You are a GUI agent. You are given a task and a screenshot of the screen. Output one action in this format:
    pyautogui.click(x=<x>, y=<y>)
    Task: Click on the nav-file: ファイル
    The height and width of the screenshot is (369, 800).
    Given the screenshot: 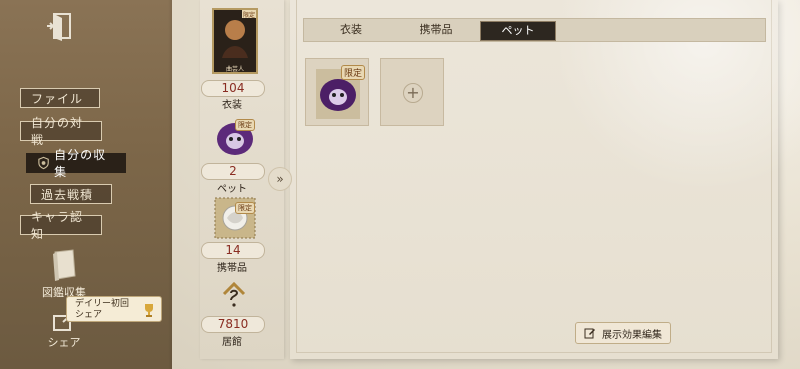 What is the action you would take?
    pyautogui.click(x=60, y=98)
    